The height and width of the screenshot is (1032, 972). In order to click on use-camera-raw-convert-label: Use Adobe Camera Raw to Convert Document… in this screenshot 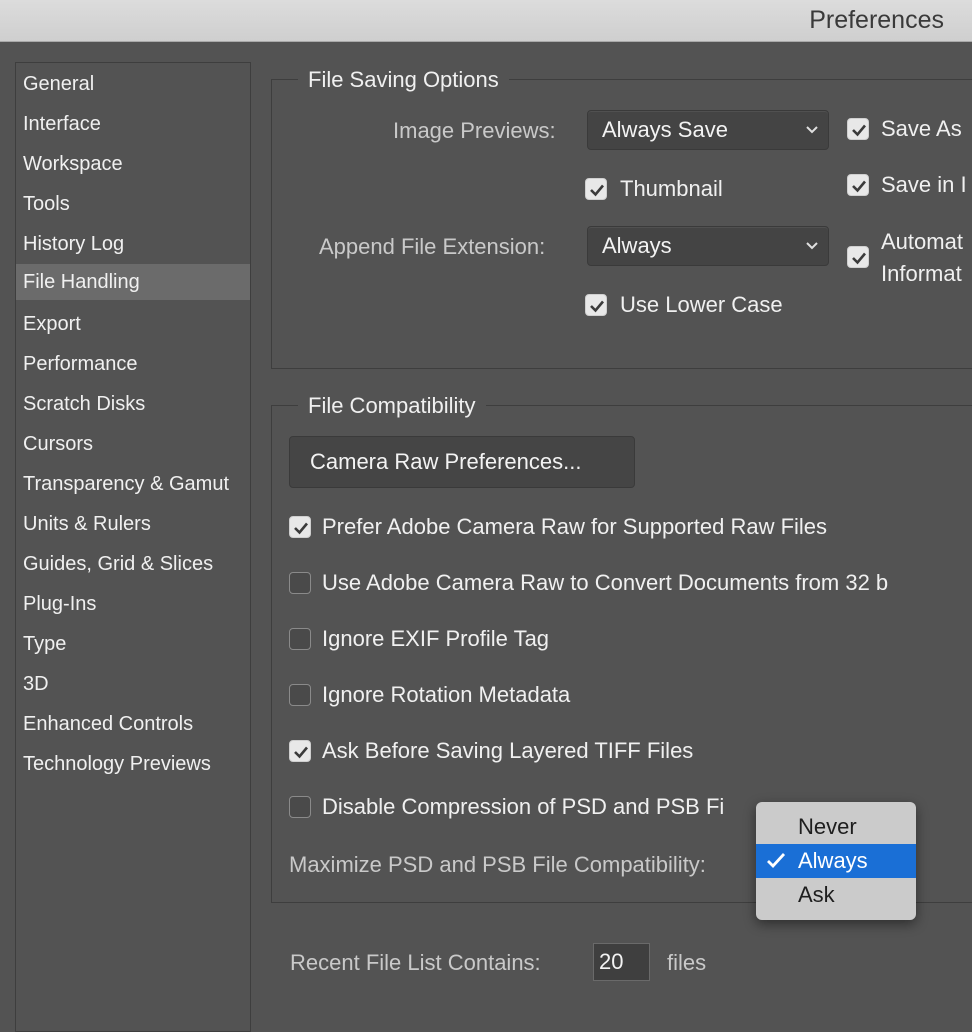, I will do `click(605, 582)`.